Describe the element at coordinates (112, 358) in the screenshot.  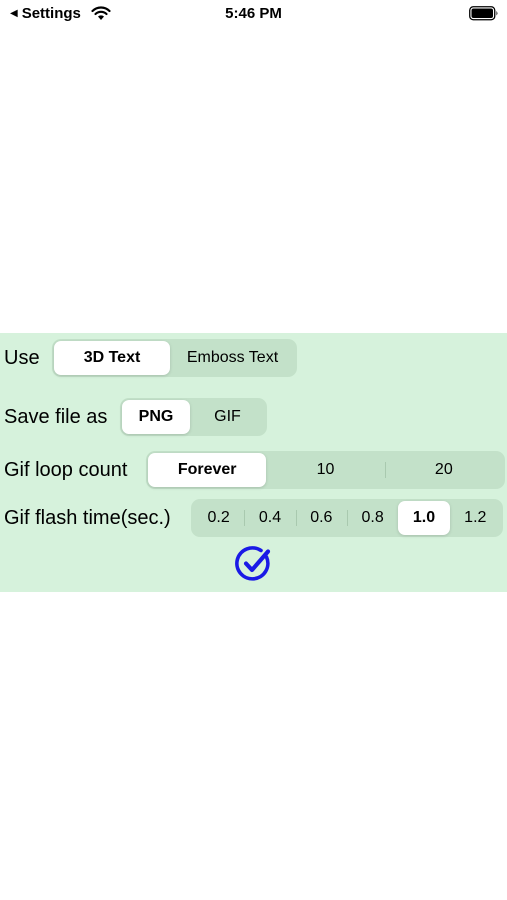
I see `segment-3d-text: 3D Text` at that location.